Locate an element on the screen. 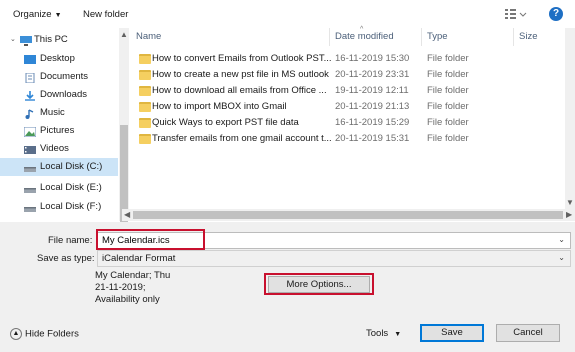 The height and width of the screenshot is (352, 575). nav-item-local-disk-c: Local Disk (C:) is located at coordinates (59, 167).